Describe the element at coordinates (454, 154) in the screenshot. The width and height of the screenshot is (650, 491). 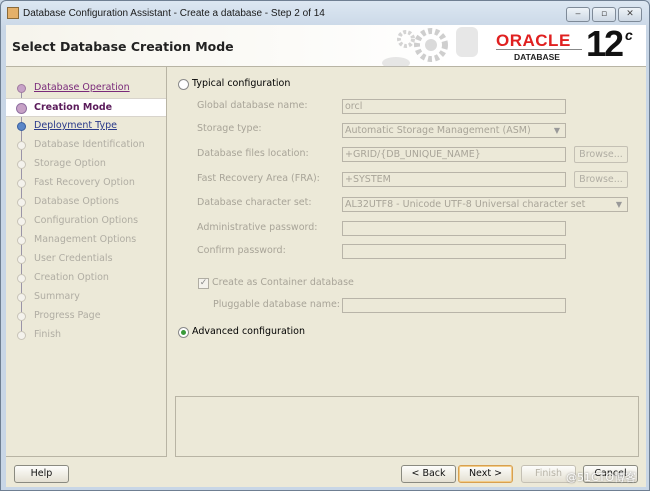
I see `db-files-location-input: +GRID/{DB_UNIQUE_NAME}` at that location.